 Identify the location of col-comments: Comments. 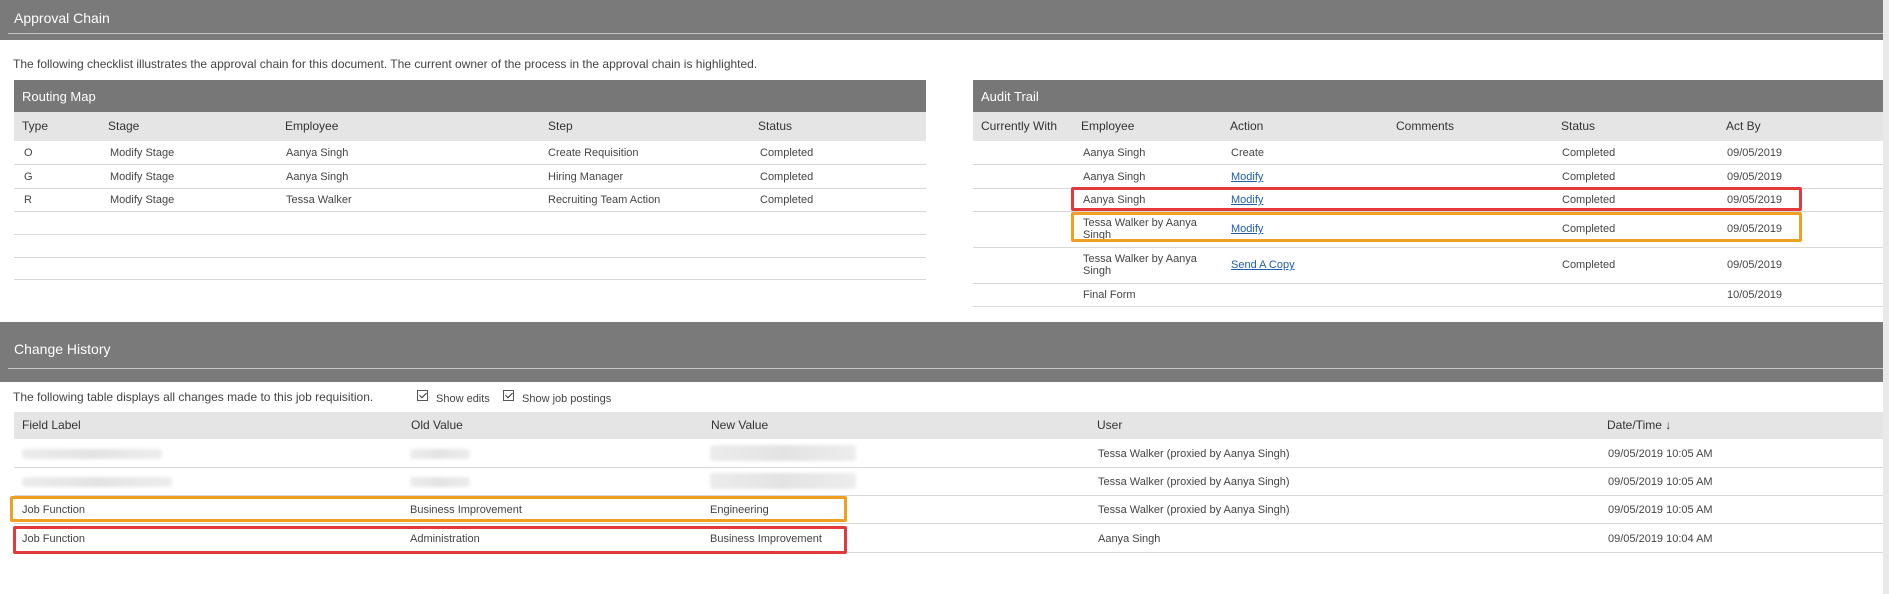
(1425, 126).